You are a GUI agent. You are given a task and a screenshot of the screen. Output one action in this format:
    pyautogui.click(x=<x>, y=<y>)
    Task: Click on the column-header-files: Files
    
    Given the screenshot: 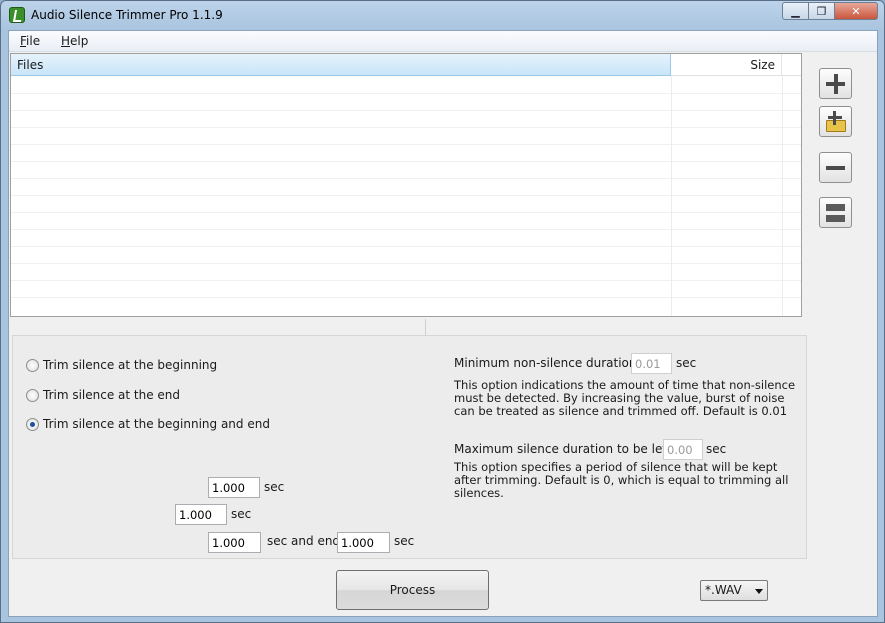 What is the action you would take?
    pyautogui.click(x=341, y=65)
    